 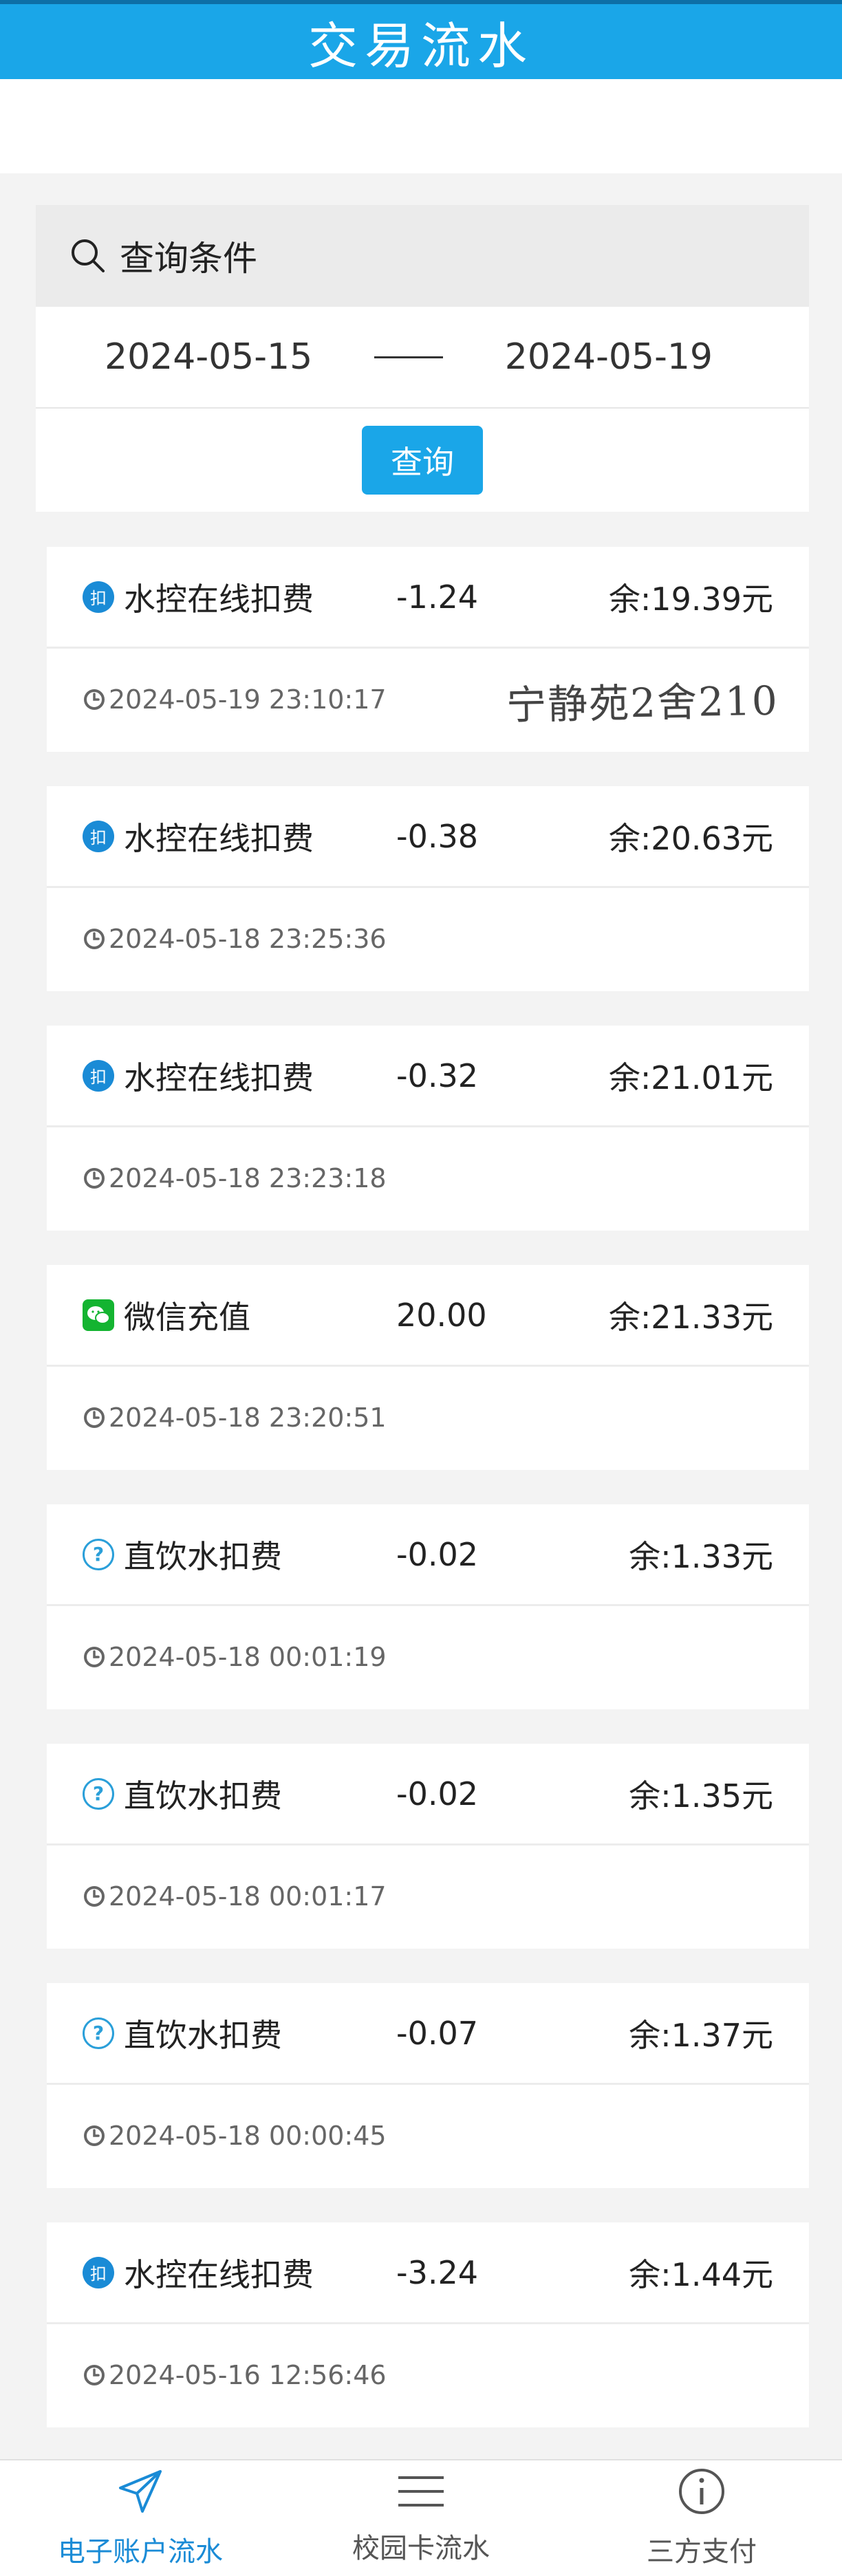 I want to click on transaction-time-wrap: 2024-05-18 00:00:45, so click(x=235, y=2136).